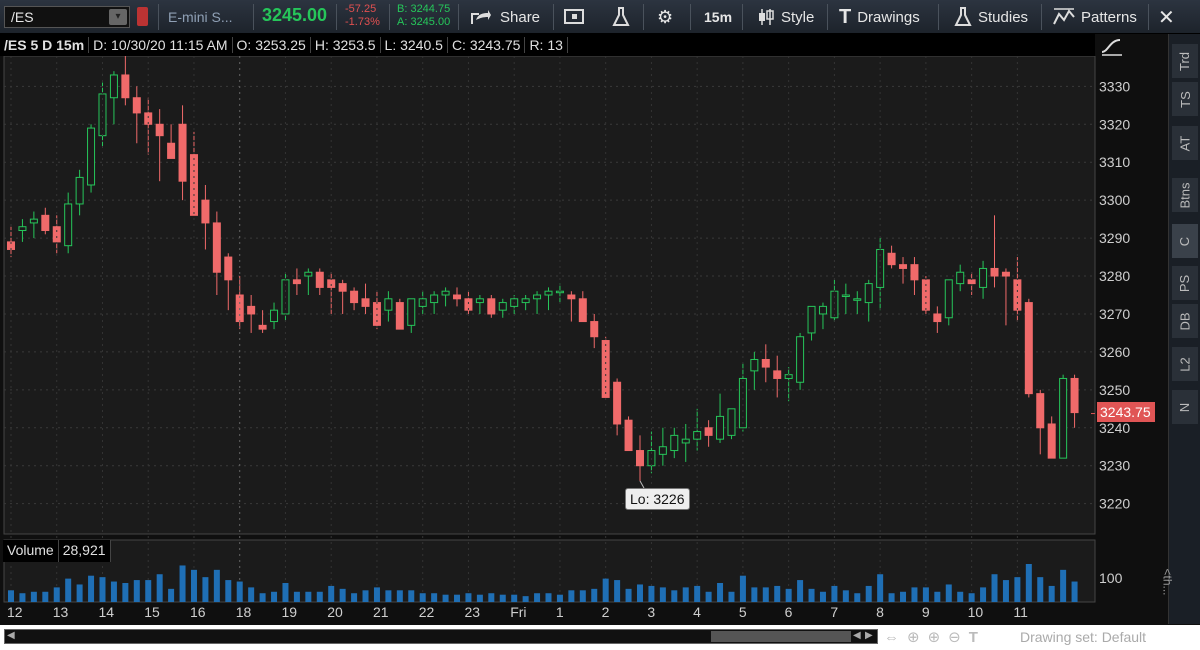 The image size is (1200, 650). What do you see at coordinates (781, 636) in the screenshot?
I see `scroll-thumb` at bounding box center [781, 636].